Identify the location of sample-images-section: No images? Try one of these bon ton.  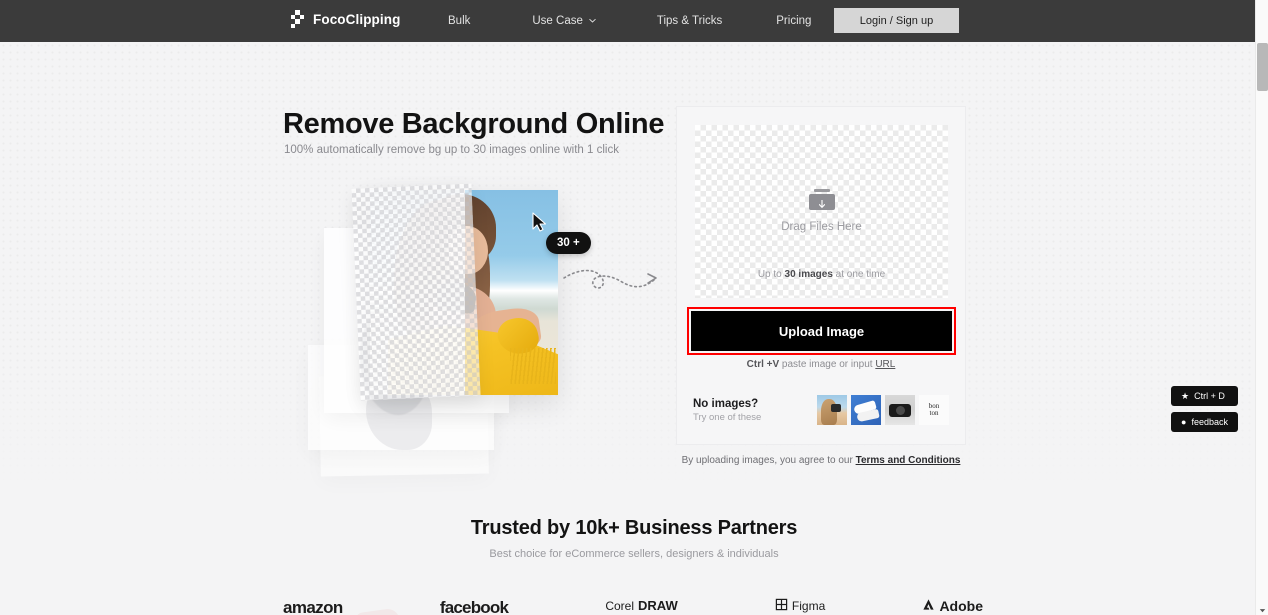
(821, 410).